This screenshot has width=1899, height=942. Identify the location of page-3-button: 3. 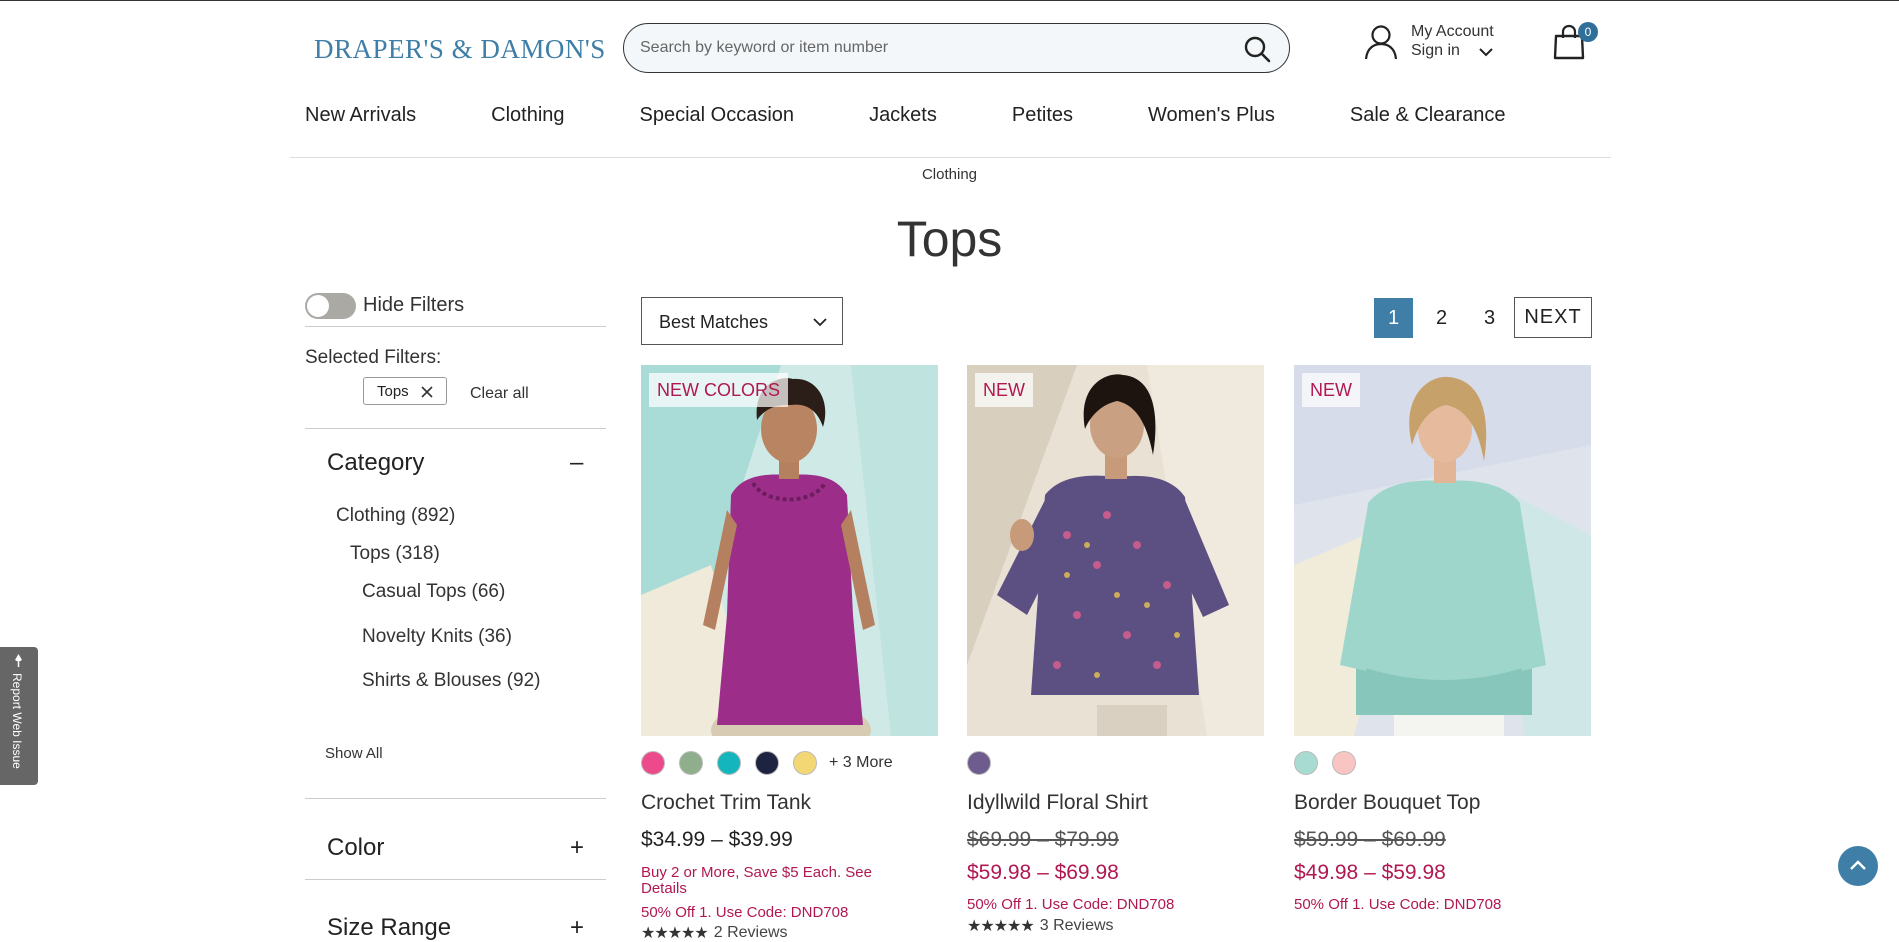
(1489, 318).